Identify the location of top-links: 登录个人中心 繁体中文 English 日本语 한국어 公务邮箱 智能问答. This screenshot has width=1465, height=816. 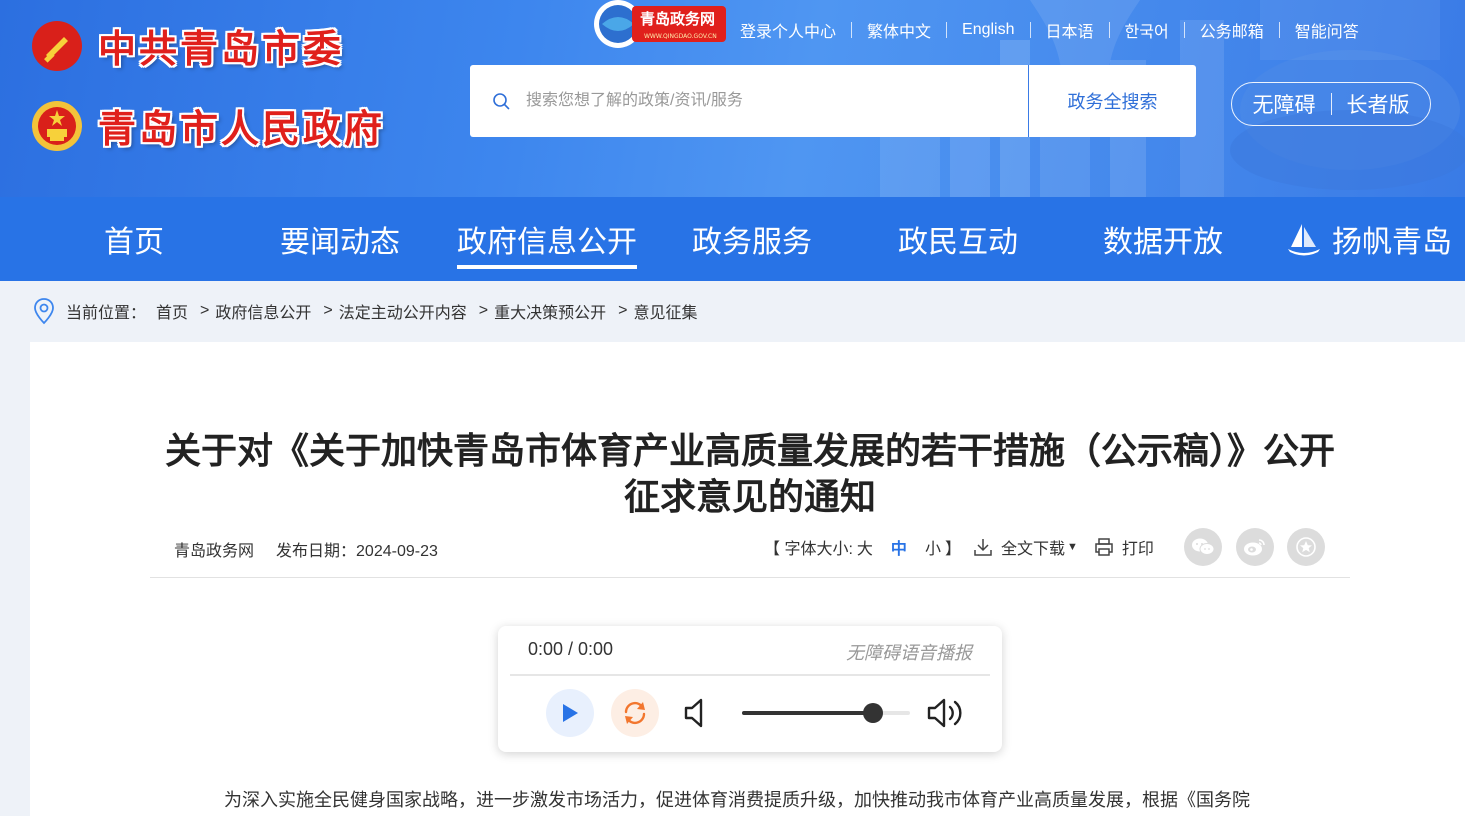
(1049, 30).